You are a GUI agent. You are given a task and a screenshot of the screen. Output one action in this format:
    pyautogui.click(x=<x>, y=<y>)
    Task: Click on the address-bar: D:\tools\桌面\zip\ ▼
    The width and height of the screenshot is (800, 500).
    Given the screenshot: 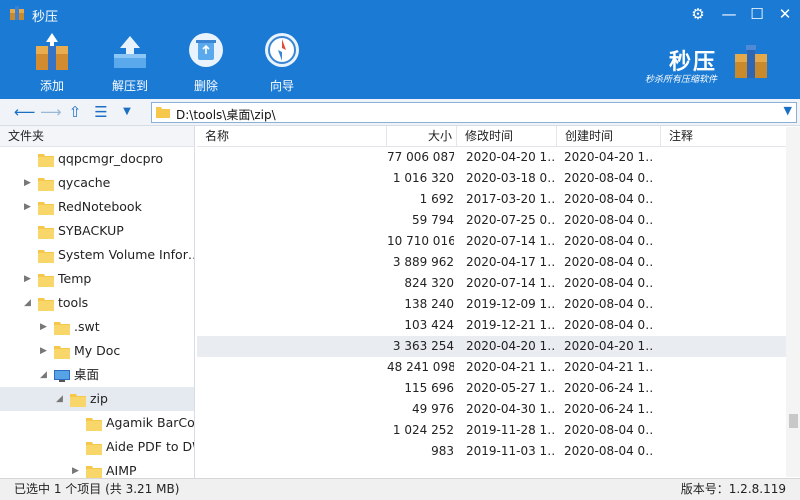 What is the action you would take?
    pyautogui.click(x=474, y=112)
    